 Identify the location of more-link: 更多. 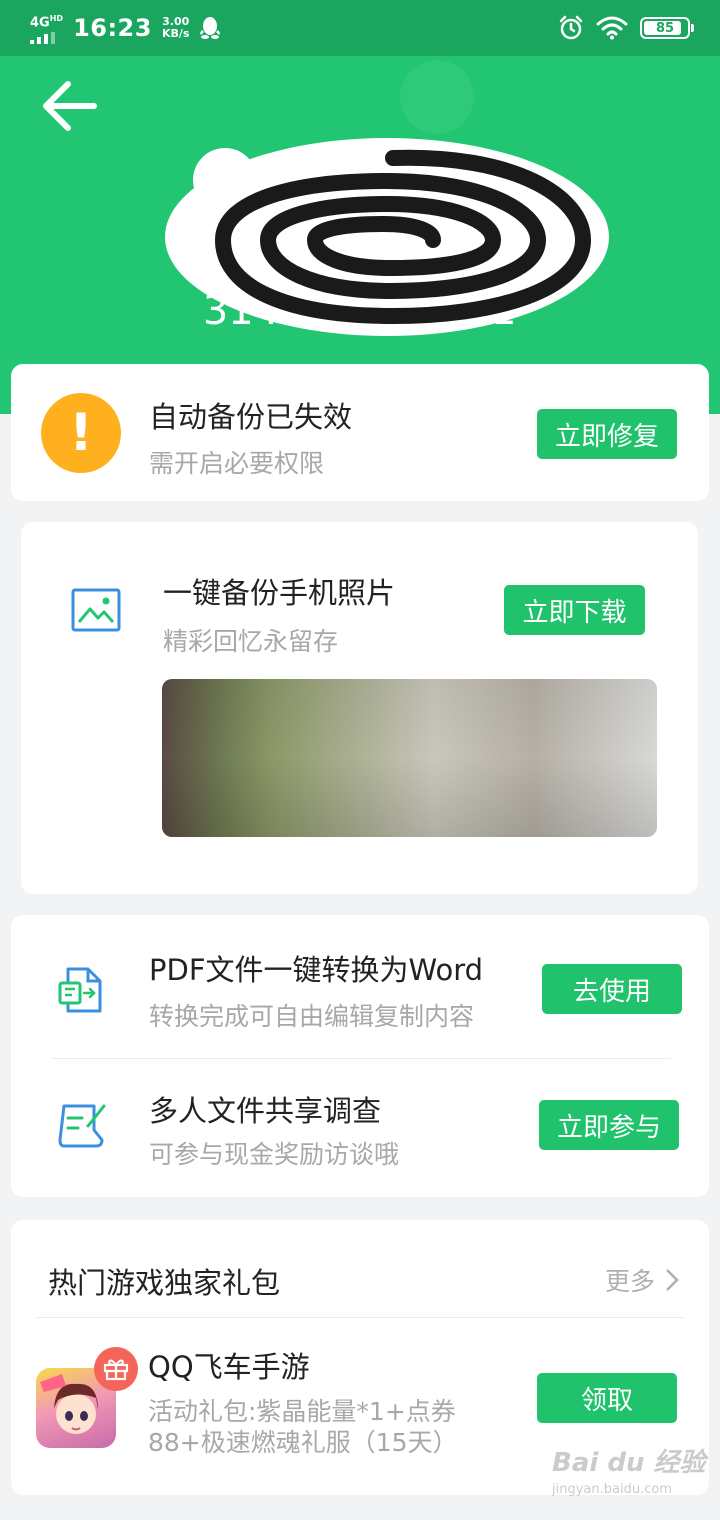
(642, 1280).